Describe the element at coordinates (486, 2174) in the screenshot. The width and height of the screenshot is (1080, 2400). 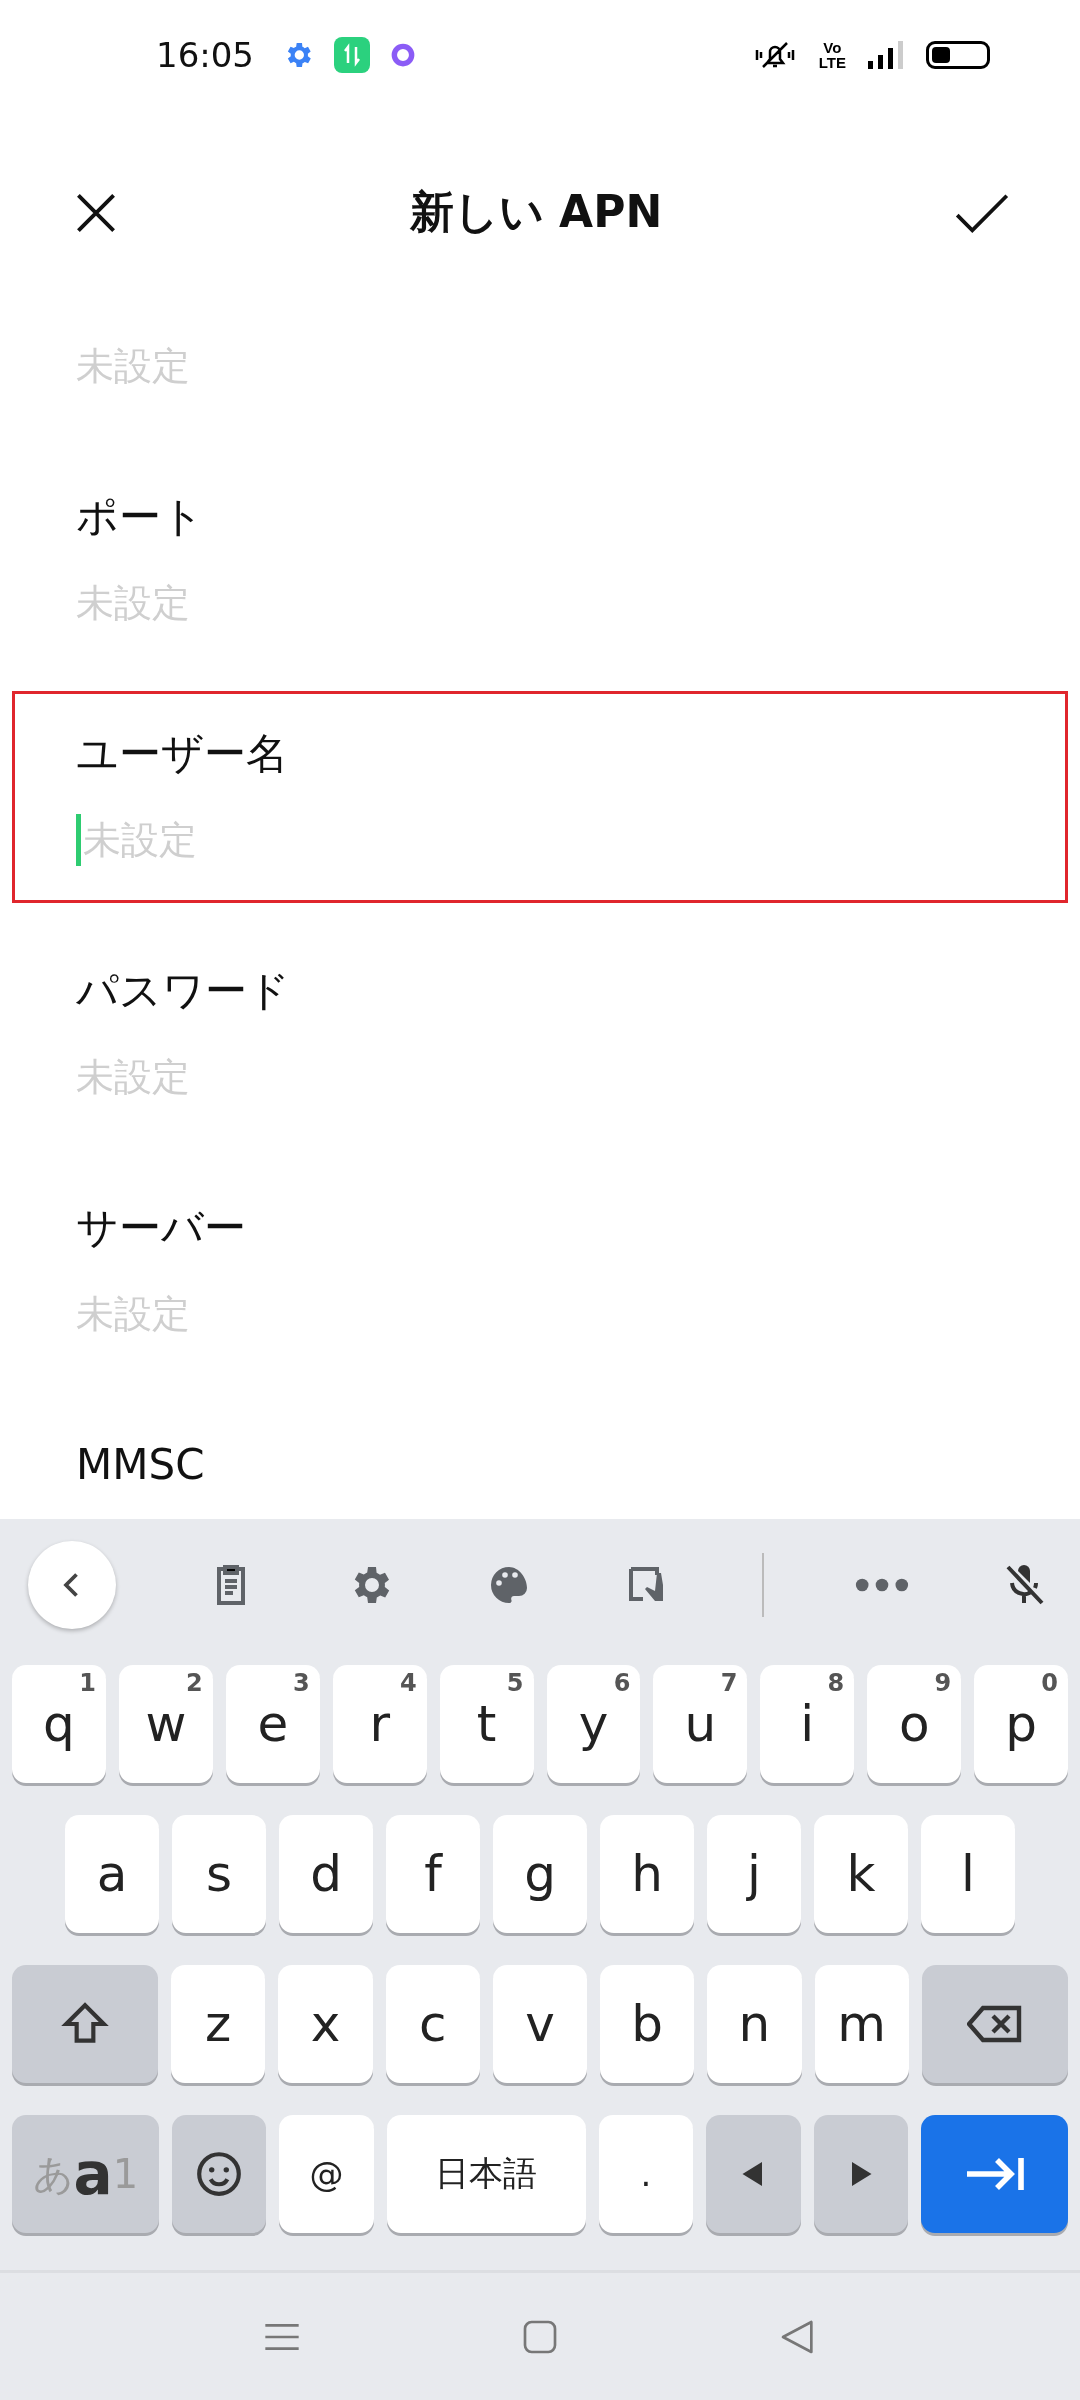
I see `space-key: 日本語` at that location.